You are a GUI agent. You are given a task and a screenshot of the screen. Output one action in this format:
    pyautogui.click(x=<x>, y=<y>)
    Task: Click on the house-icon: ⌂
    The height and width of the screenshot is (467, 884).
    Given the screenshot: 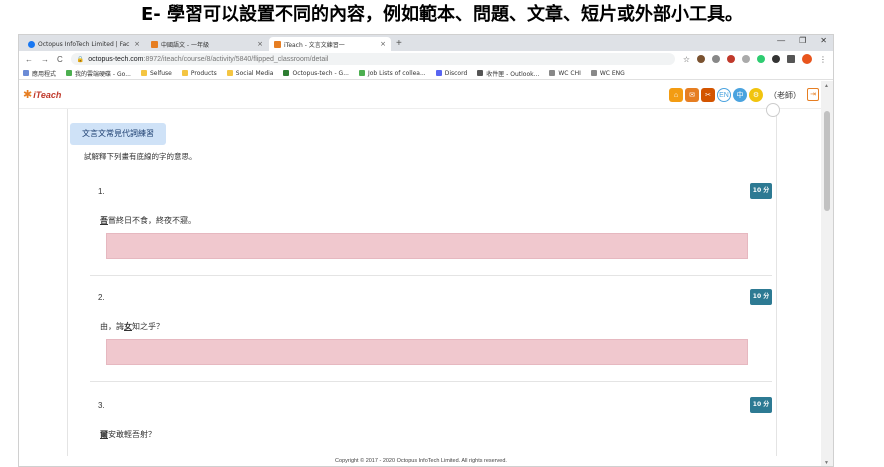 What is the action you would take?
    pyautogui.click(x=676, y=95)
    